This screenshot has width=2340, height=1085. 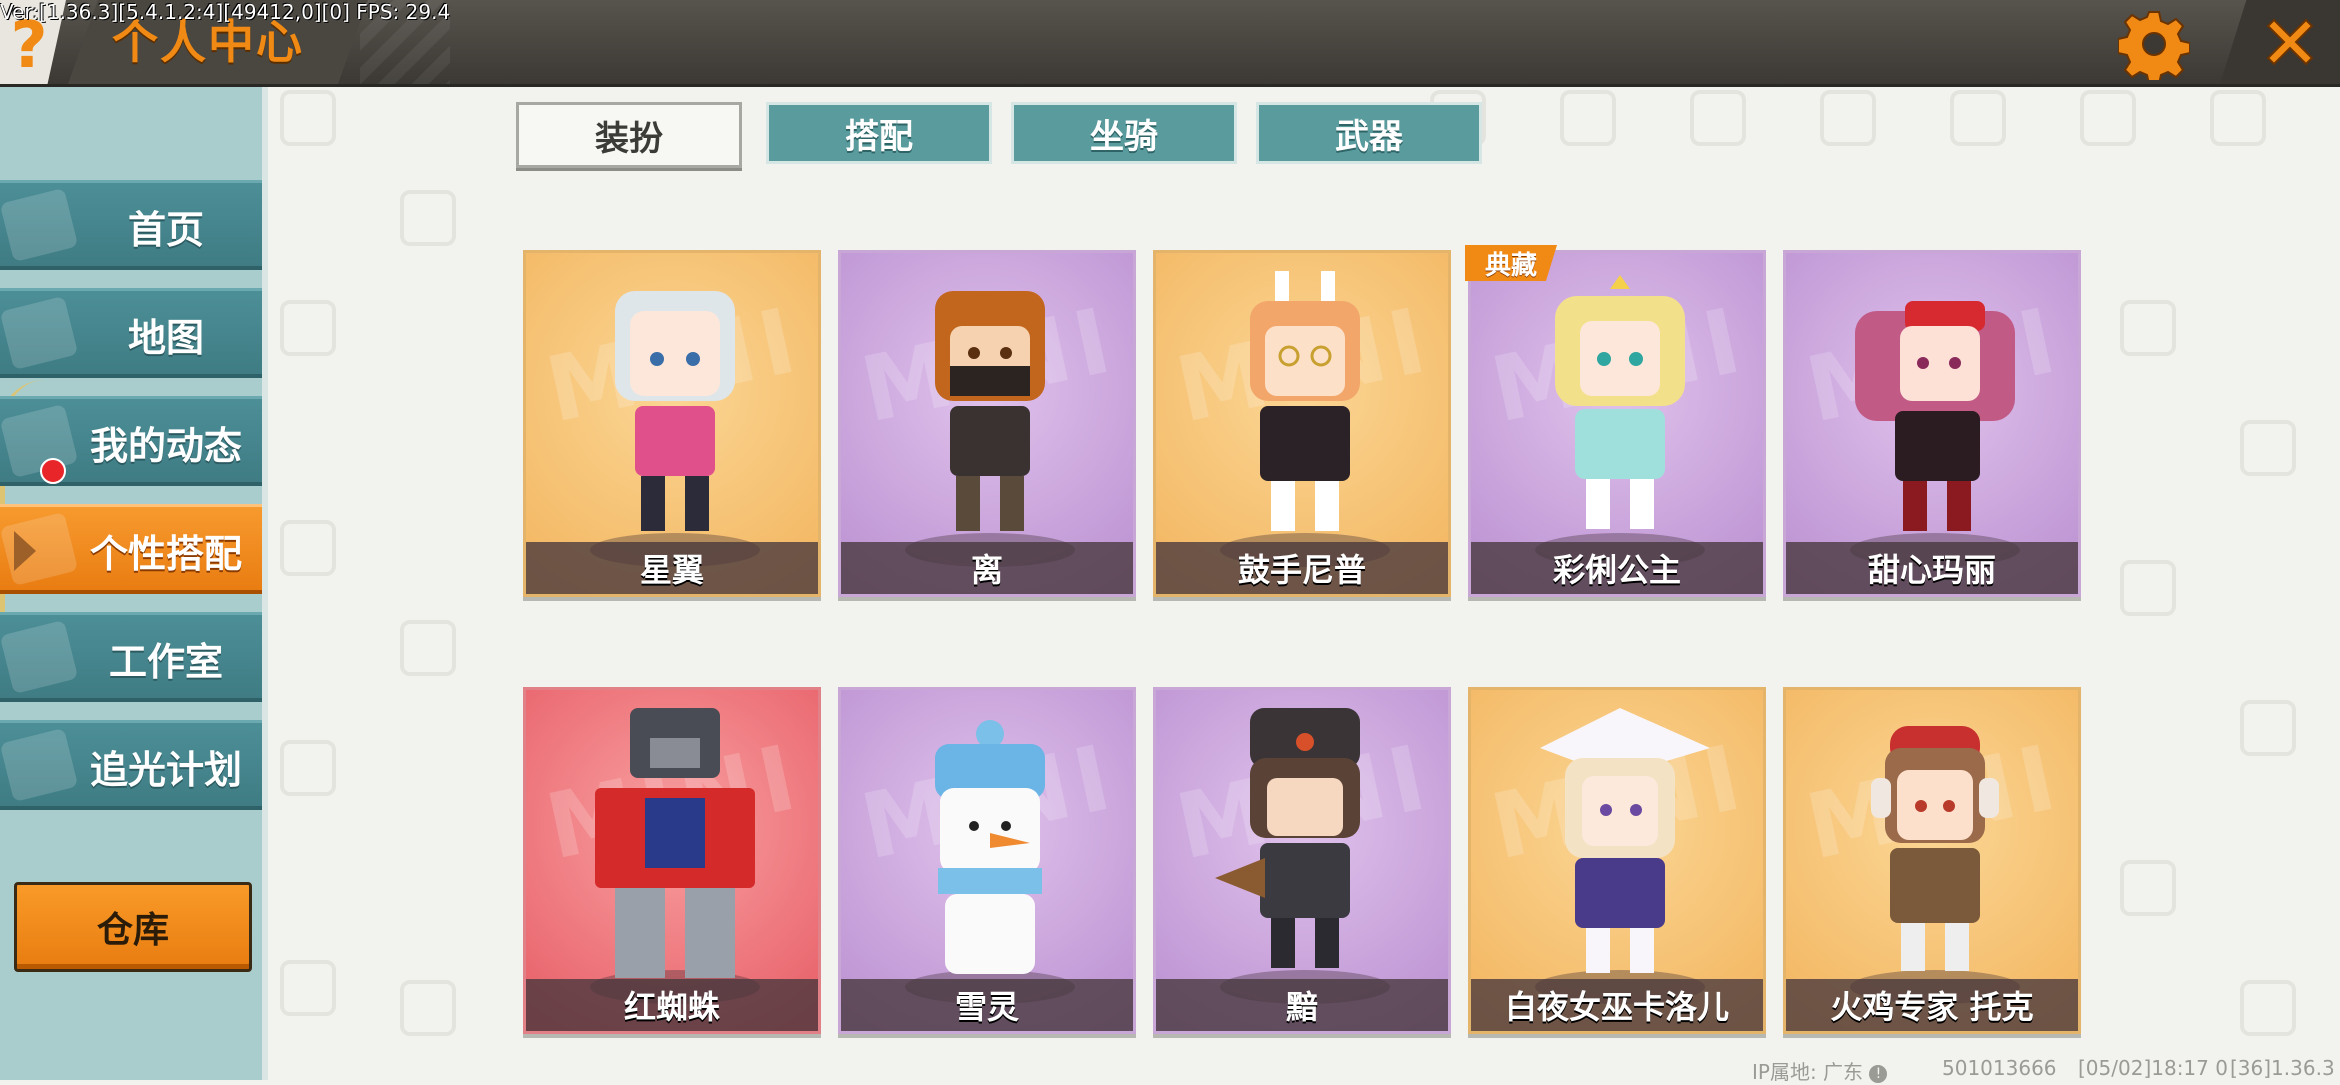 I want to click on skin-card: MINI 火鸡专家 托克, so click(x=1932, y=860).